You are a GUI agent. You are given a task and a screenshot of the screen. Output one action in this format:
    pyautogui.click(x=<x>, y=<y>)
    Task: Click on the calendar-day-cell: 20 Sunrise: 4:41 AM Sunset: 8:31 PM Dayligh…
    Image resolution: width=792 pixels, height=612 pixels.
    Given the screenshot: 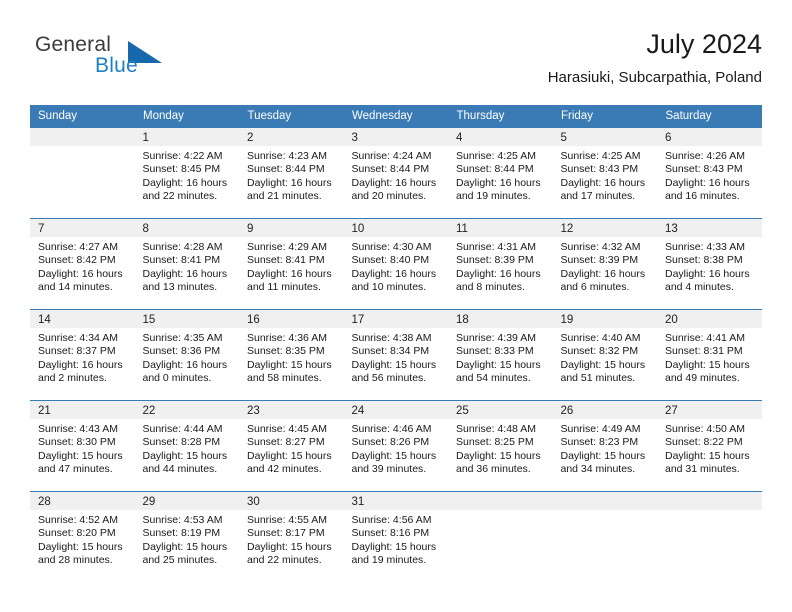 What is the action you would take?
    pyautogui.click(x=709, y=355)
    